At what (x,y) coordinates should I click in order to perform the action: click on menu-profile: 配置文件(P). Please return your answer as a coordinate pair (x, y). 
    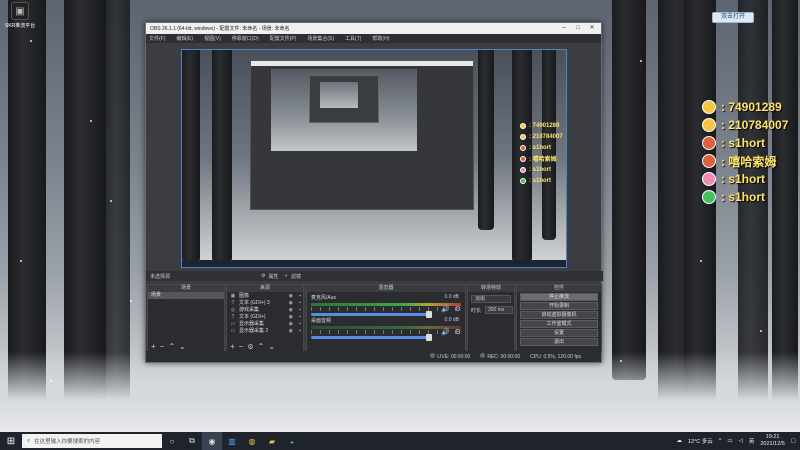
    Looking at the image, I should click on (283, 38).